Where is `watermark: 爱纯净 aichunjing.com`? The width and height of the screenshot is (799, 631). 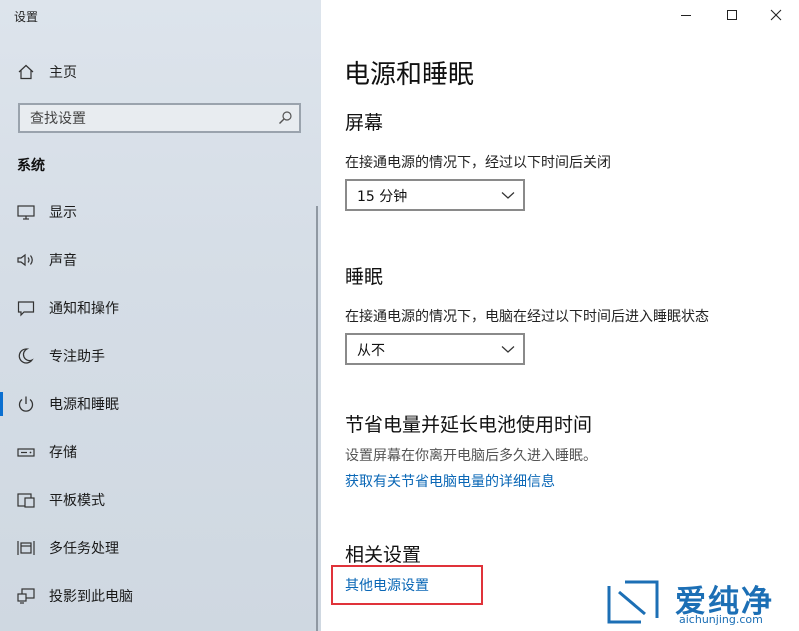 watermark: 爱纯净 aichunjing.com is located at coordinates (700, 602).